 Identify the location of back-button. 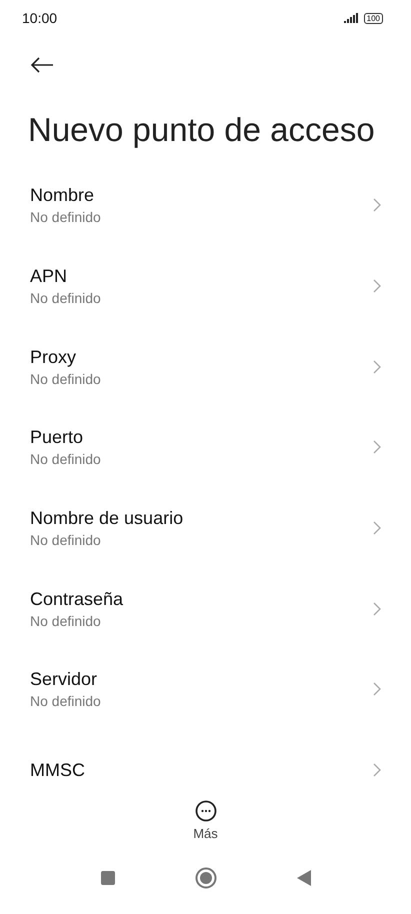
(42, 65).